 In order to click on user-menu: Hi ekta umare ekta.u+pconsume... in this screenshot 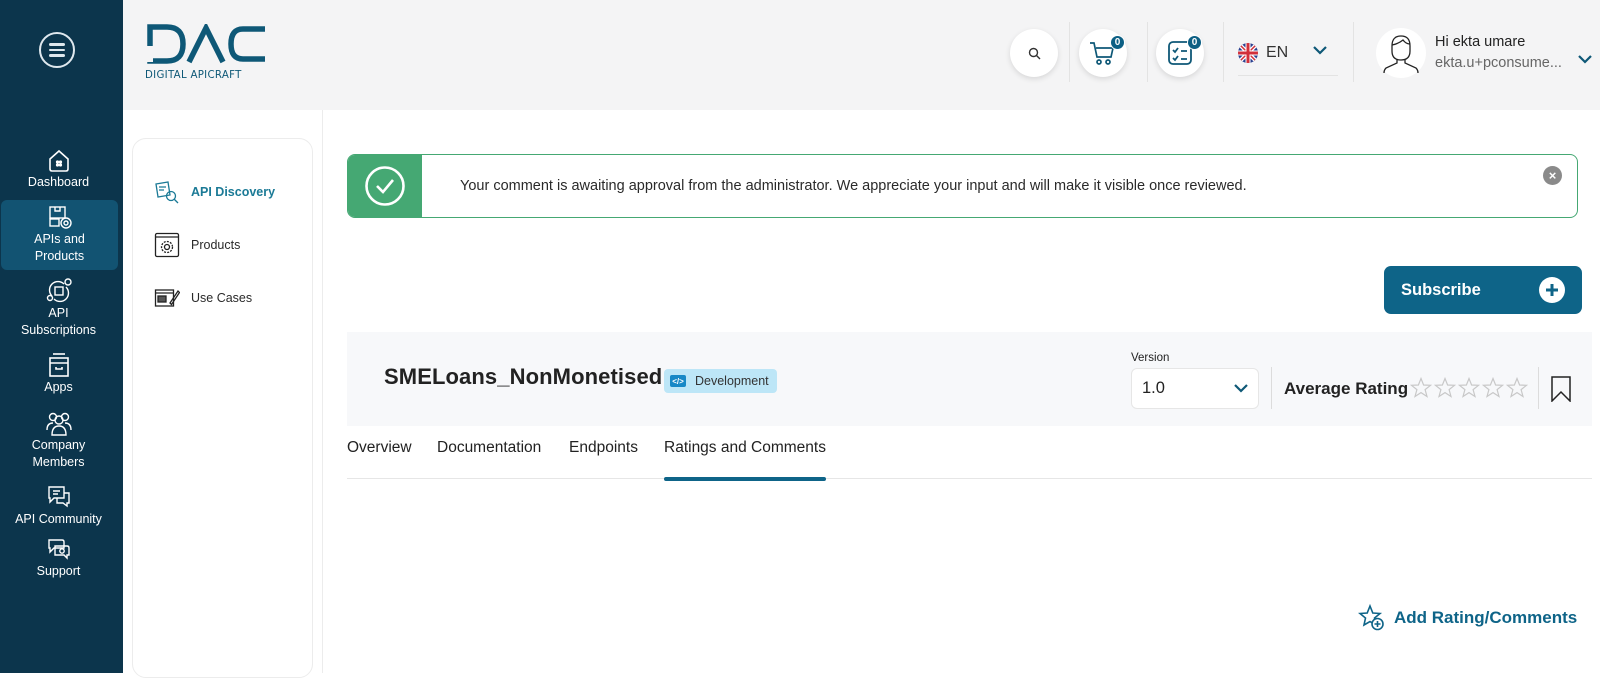, I will do `click(1474, 53)`.